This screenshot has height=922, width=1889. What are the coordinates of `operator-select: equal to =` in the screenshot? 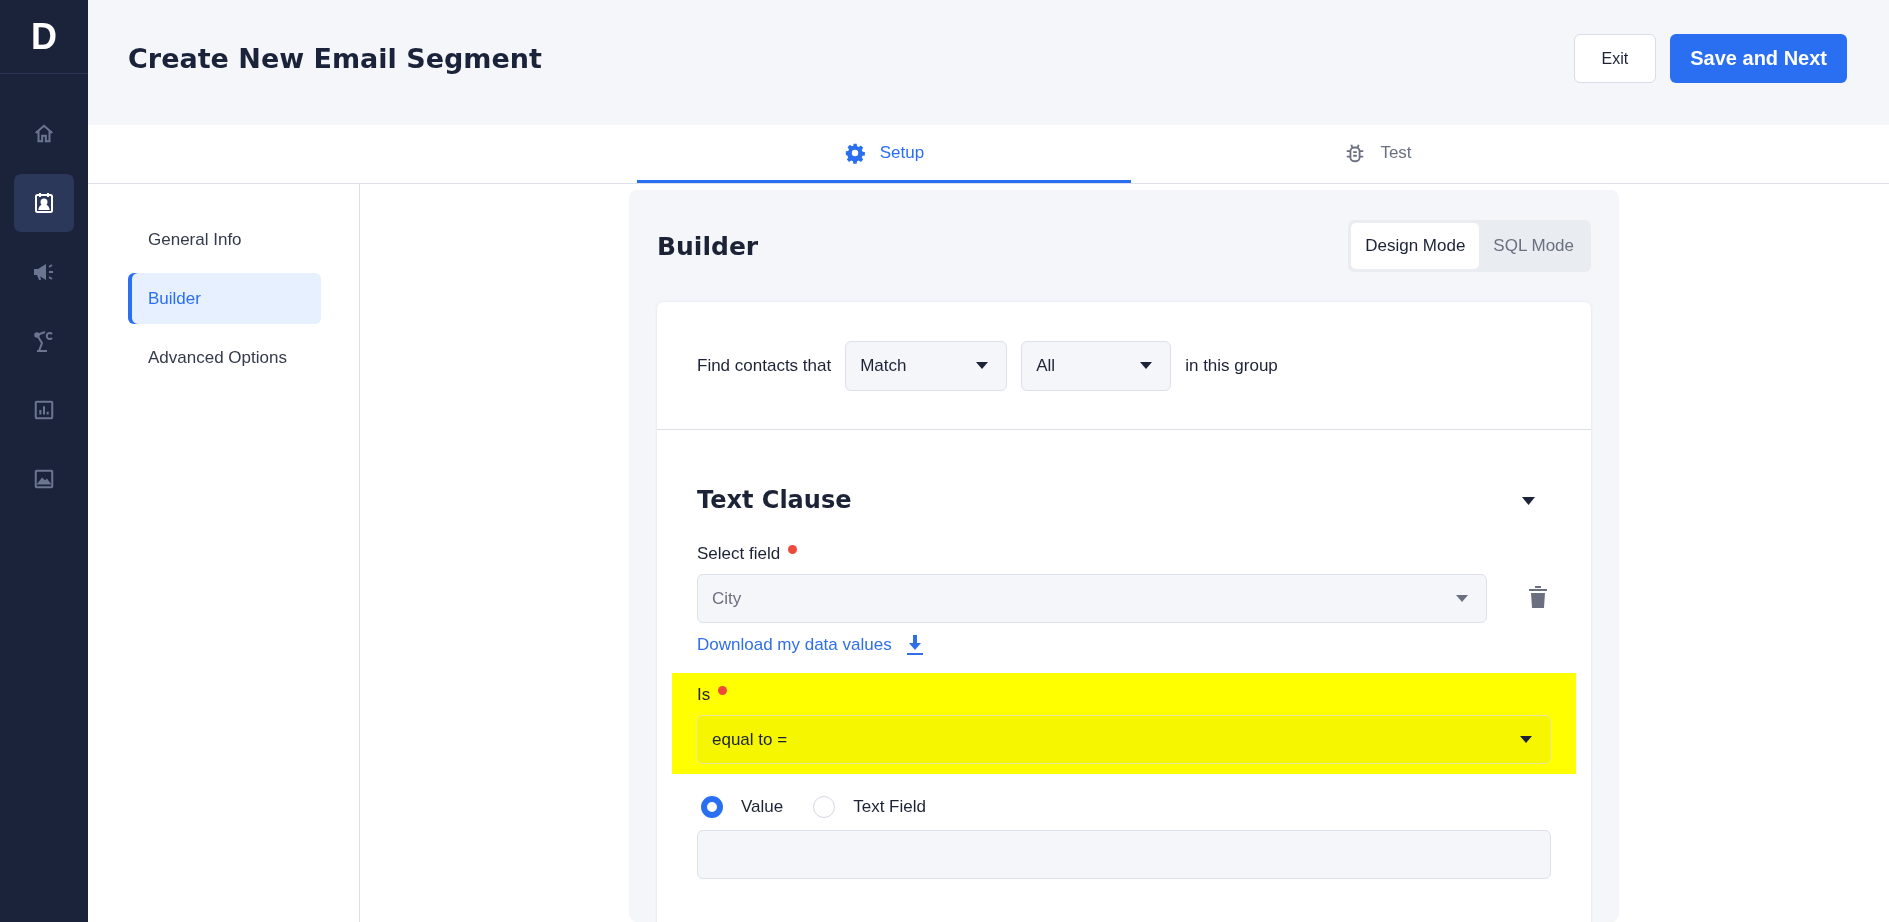 It's located at (1124, 739).